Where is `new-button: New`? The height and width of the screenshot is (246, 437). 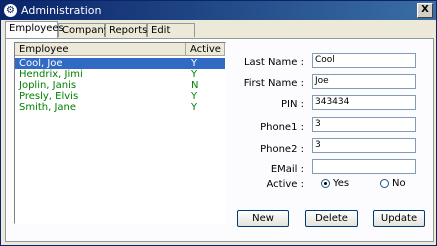
new-button: New is located at coordinates (263, 218).